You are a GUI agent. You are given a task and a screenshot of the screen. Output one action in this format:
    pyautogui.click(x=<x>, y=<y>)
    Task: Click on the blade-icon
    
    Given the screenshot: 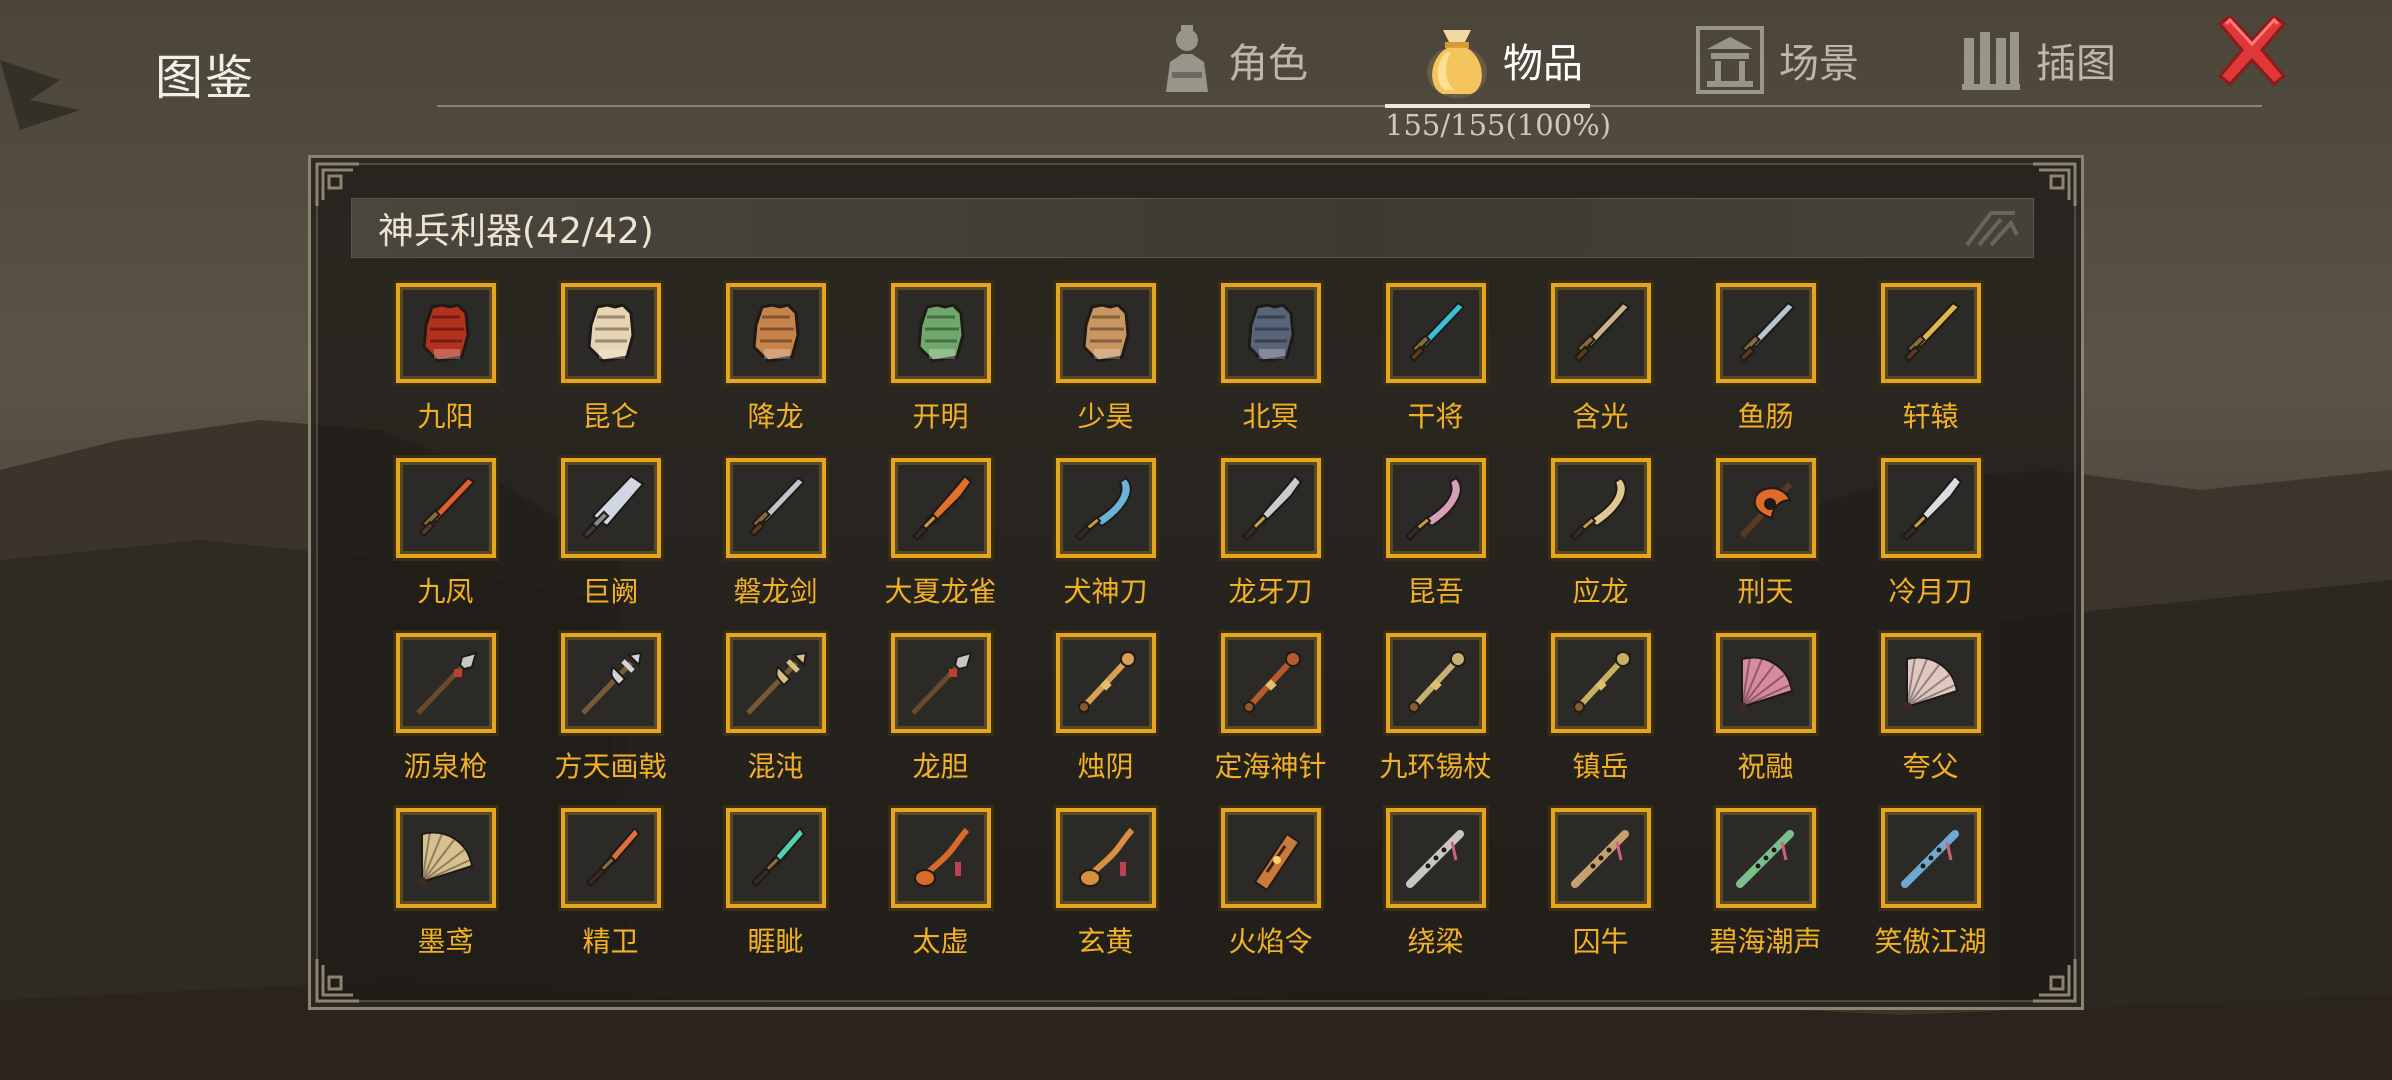 What is the action you would take?
    pyautogui.click(x=1931, y=508)
    